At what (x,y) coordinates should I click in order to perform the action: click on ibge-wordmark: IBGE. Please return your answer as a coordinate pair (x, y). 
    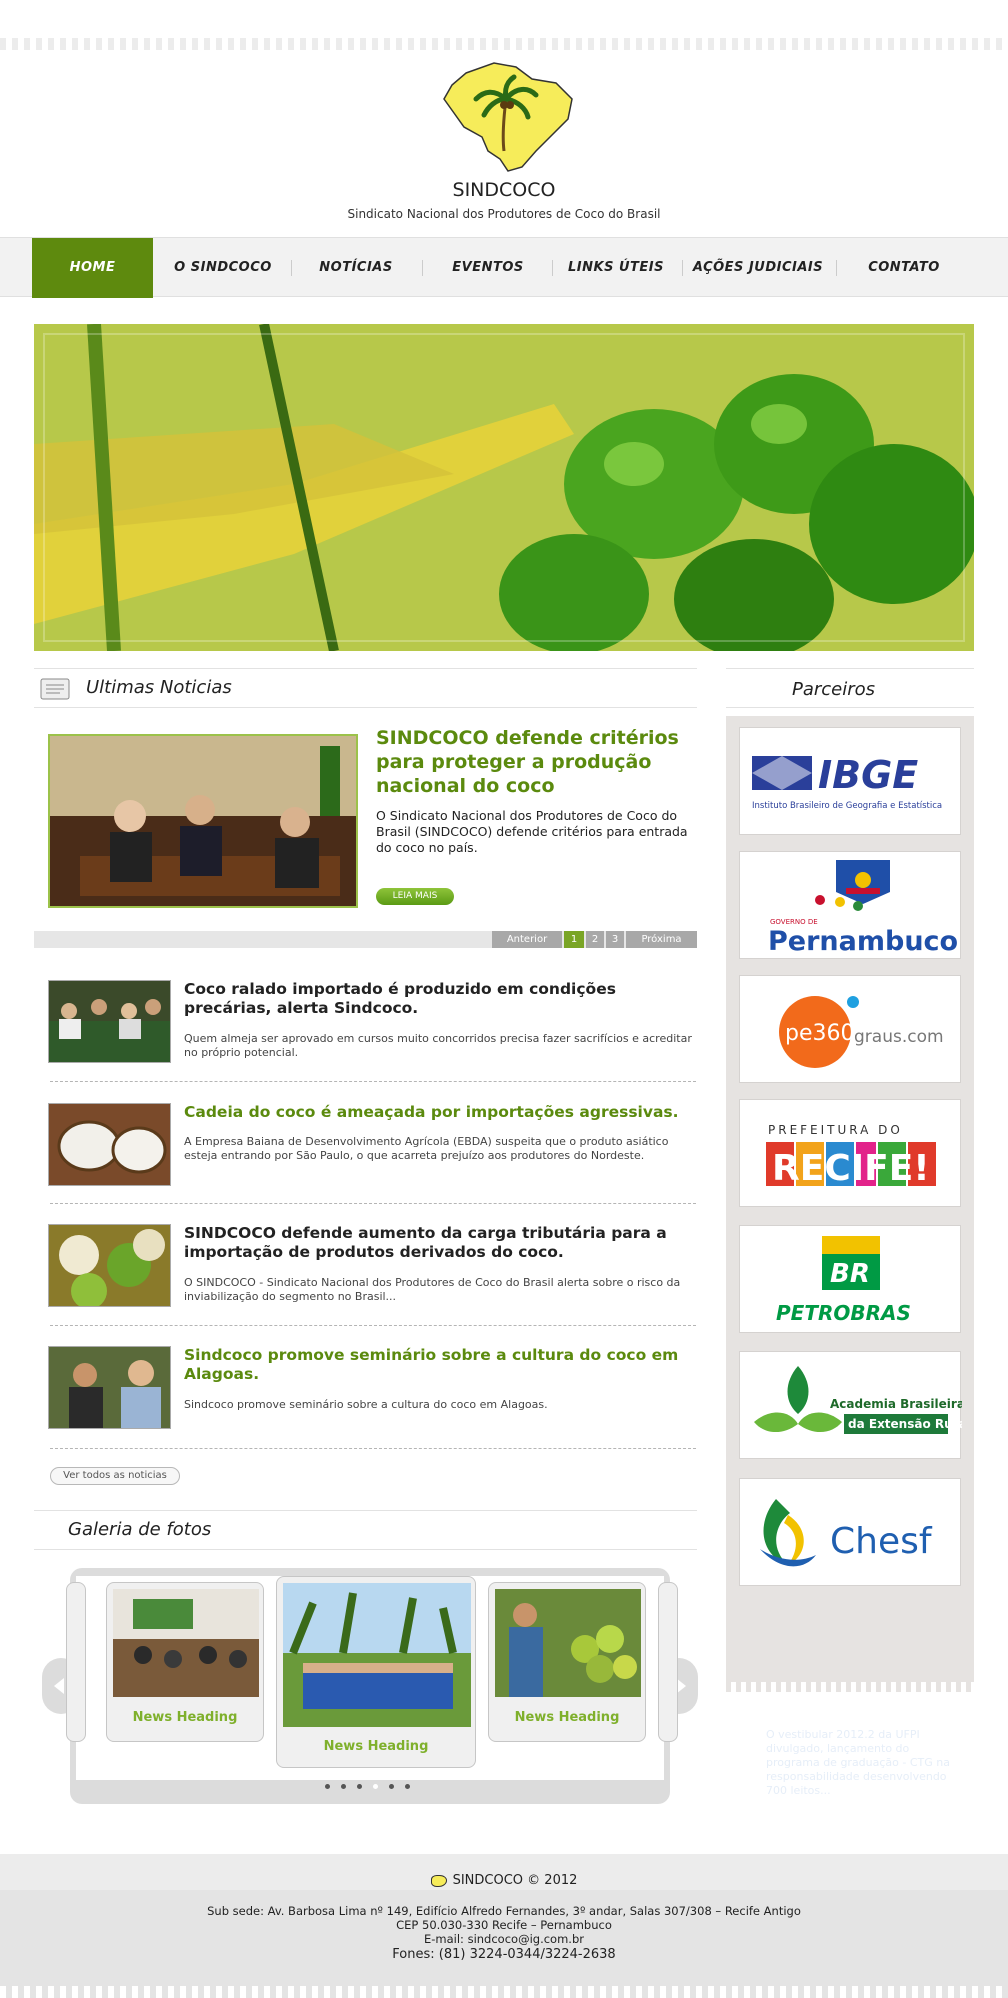
    Looking at the image, I should click on (868, 775).